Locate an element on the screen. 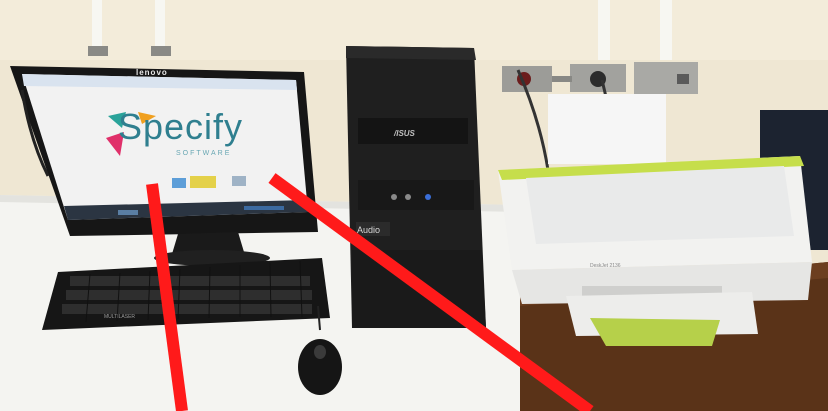  tower-brand: /ISUS is located at coordinates (404, 133).